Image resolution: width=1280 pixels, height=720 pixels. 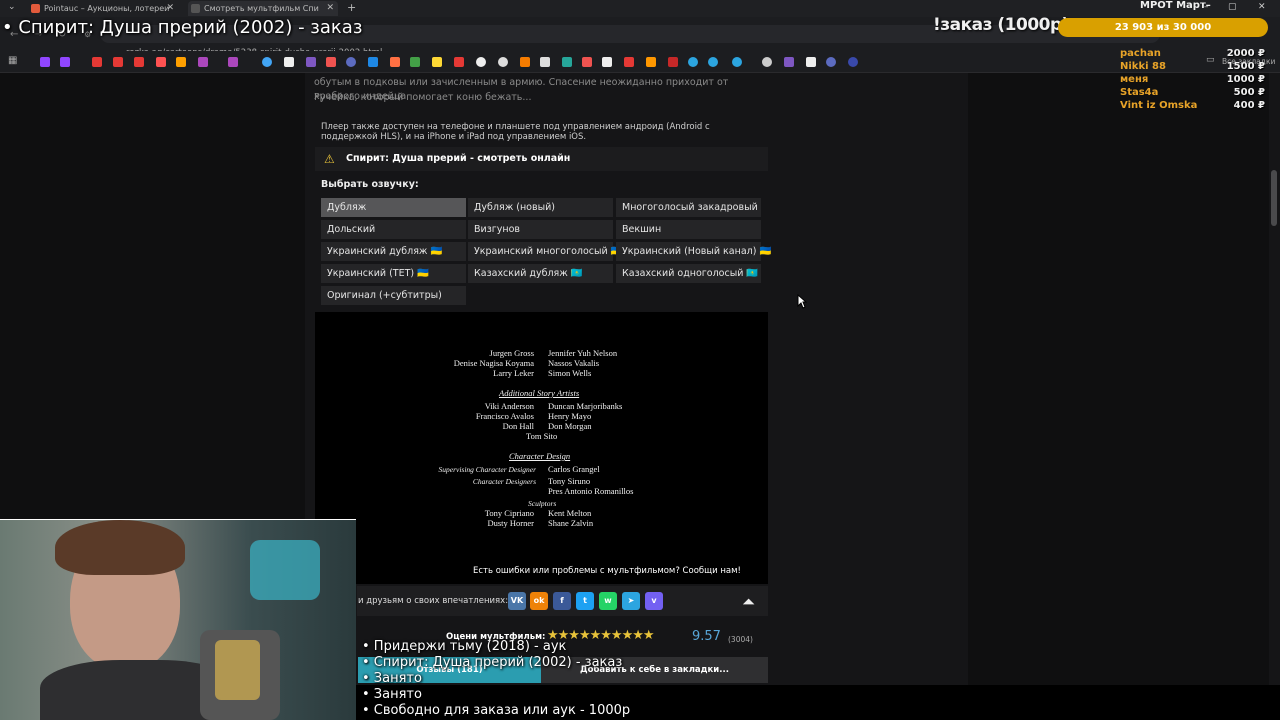 What do you see at coordinates (504, 481) in the screenshot?
I see `credit-role: Character Designers` at bounding box center [504, 481].